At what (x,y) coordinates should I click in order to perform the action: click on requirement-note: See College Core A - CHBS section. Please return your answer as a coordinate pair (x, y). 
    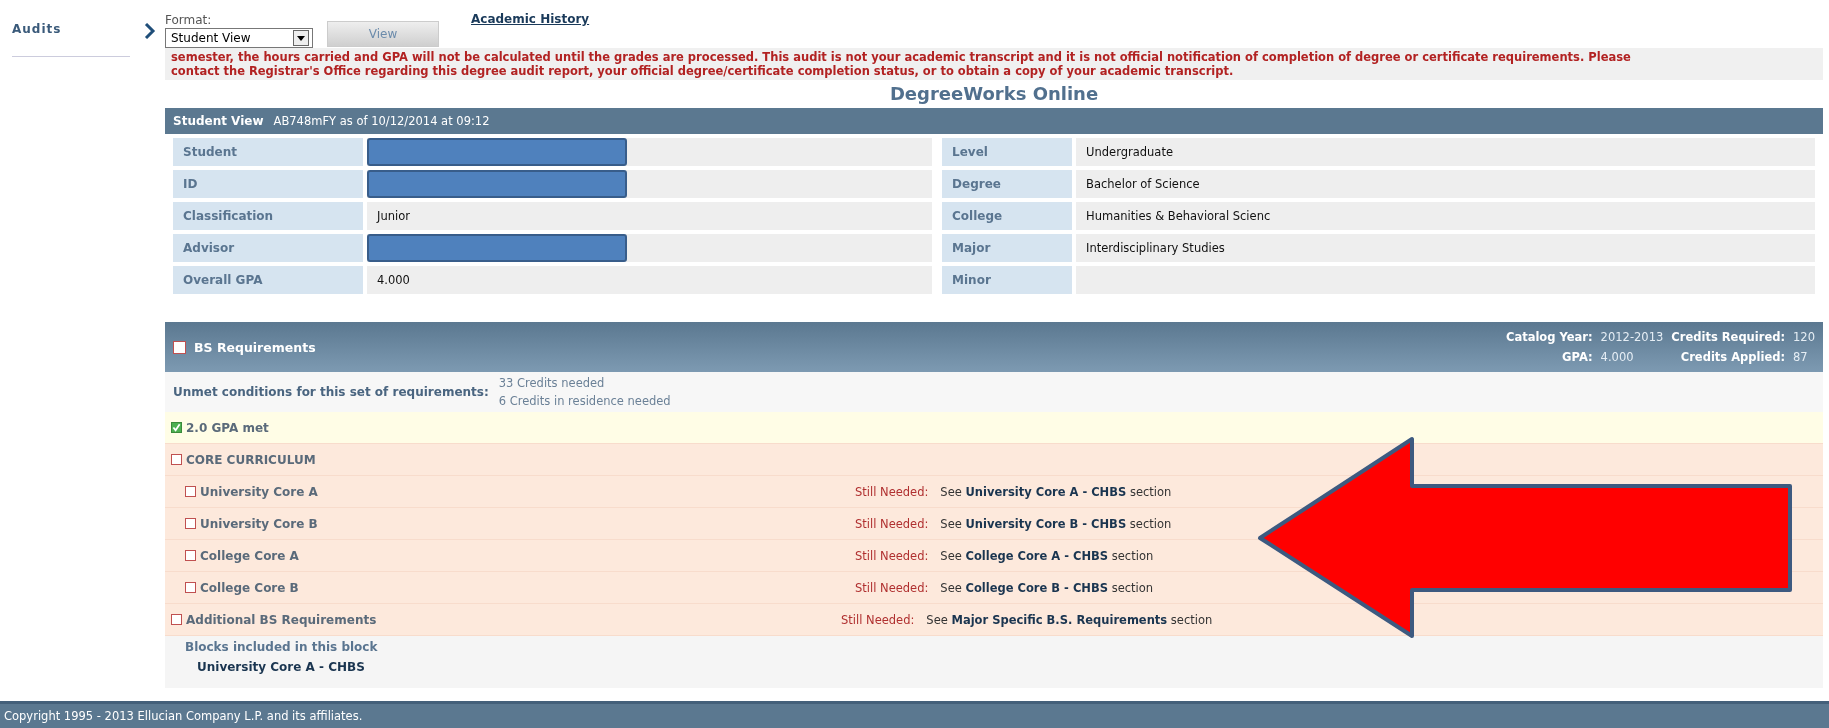
    Looking at the image, I should click on (1047, 555).